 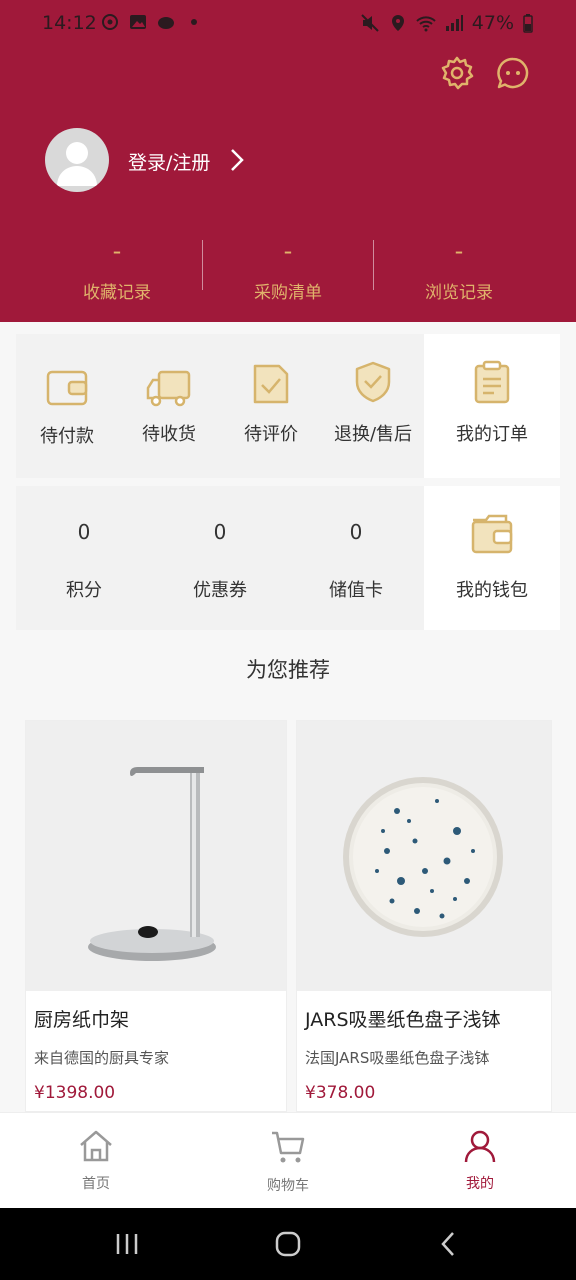 I want to click on cart-icon, so click(x=288, y=1147).